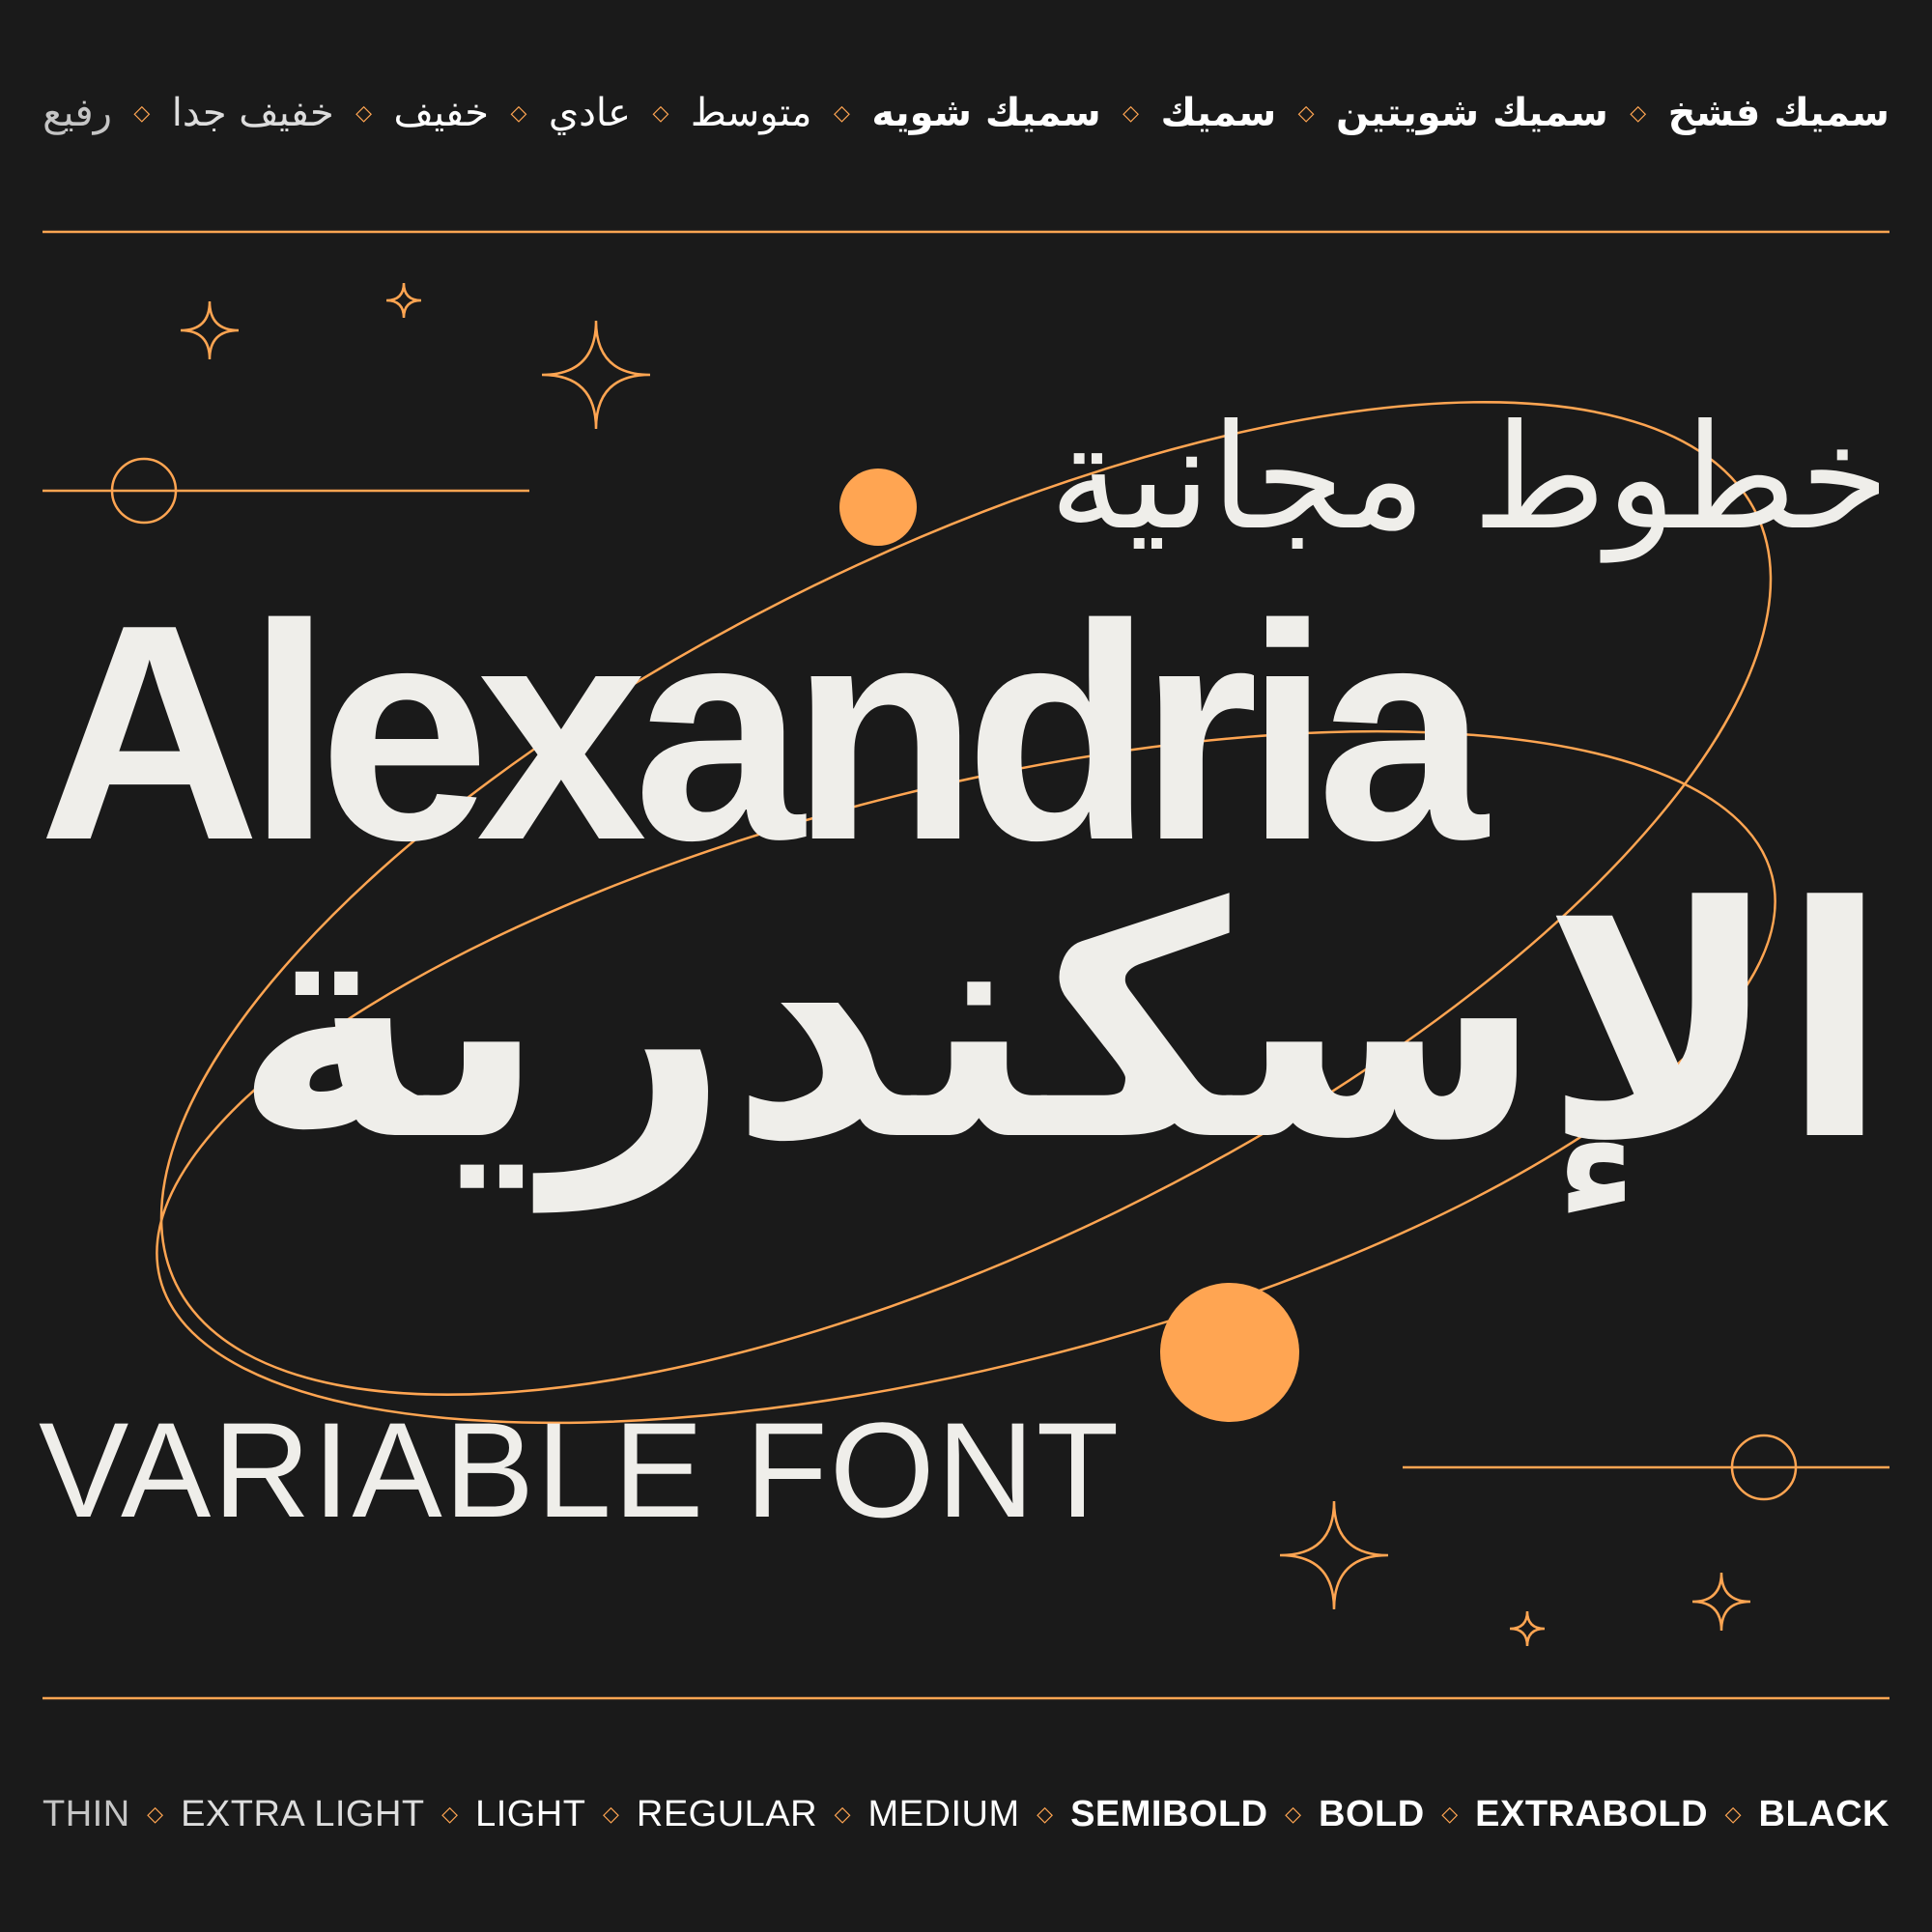  What do you see at coordinates (1218, 113) in the screenshot?
I see `arabic-weight-bold: سميك` at bounding box center [1218, 113].